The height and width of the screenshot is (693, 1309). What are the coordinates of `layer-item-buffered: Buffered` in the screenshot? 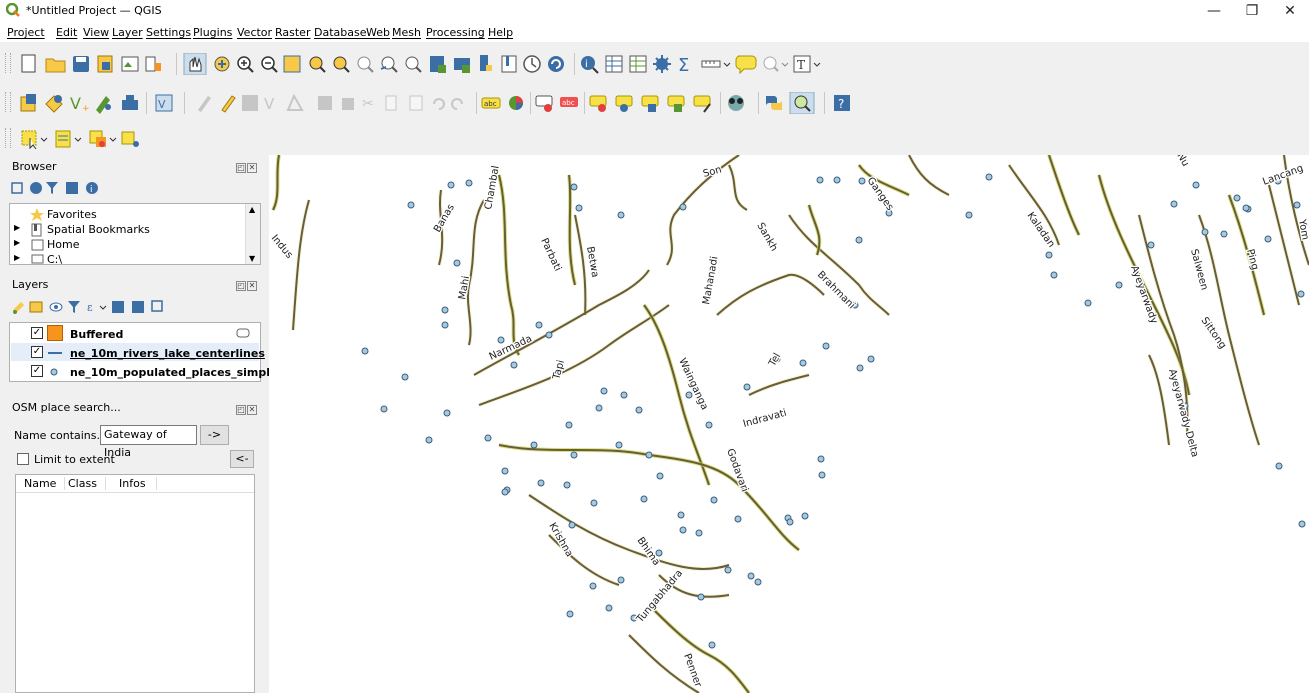 It's located at (96, 334).